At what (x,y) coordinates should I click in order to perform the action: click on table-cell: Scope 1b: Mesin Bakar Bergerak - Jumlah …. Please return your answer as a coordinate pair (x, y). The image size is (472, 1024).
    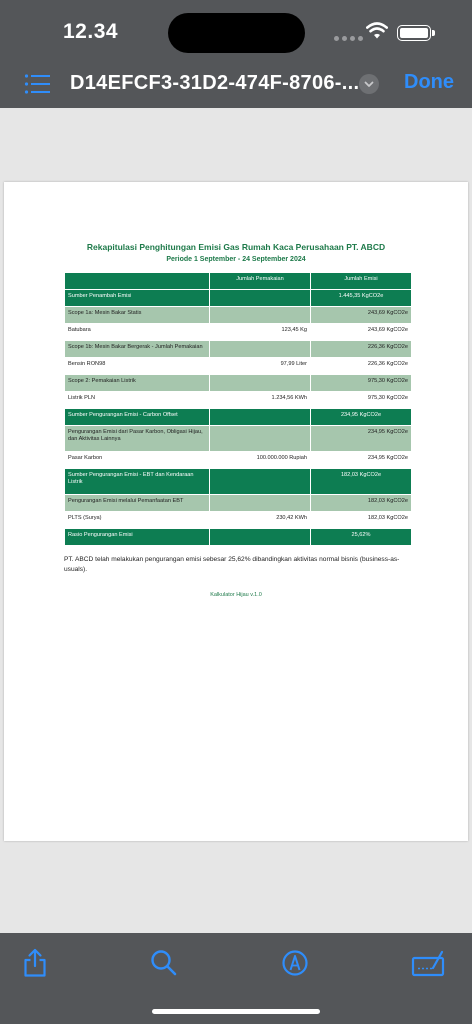
    Looking at the image, I should click on (137, 349).